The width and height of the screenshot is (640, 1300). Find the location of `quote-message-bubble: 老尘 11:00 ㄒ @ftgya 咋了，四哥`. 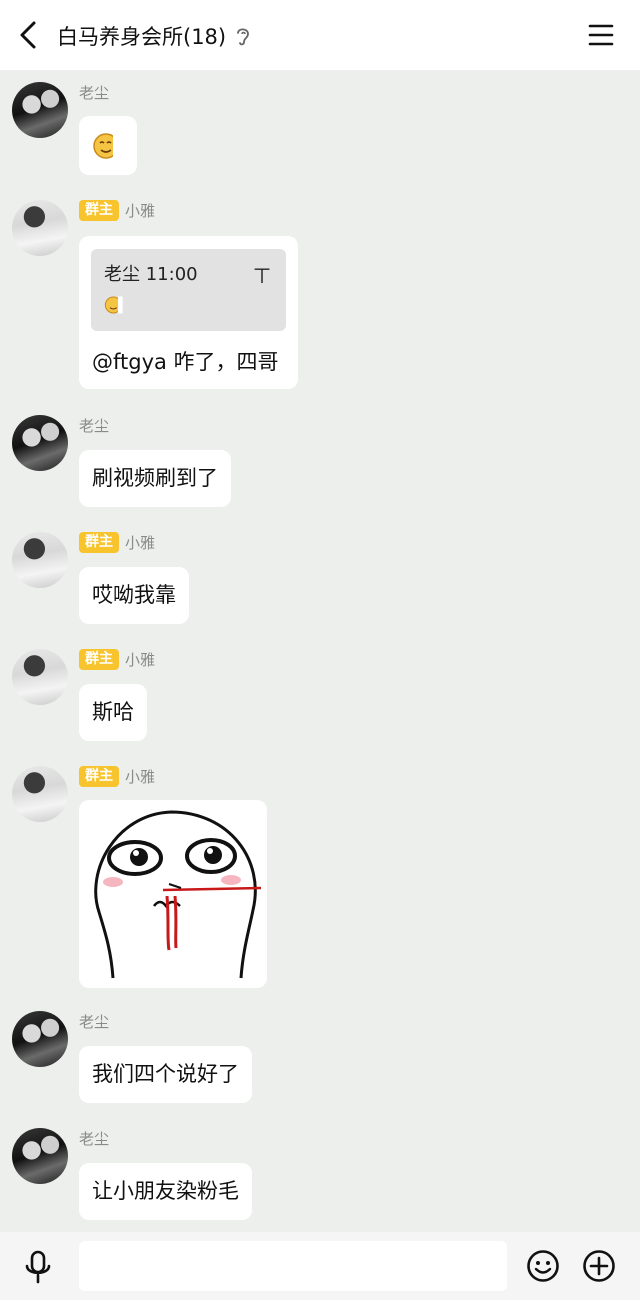

quote-message-bubble: 老尘 11:00 ㄒ @ftgya 咋了，四哥 is located at coordinates (188, 312).